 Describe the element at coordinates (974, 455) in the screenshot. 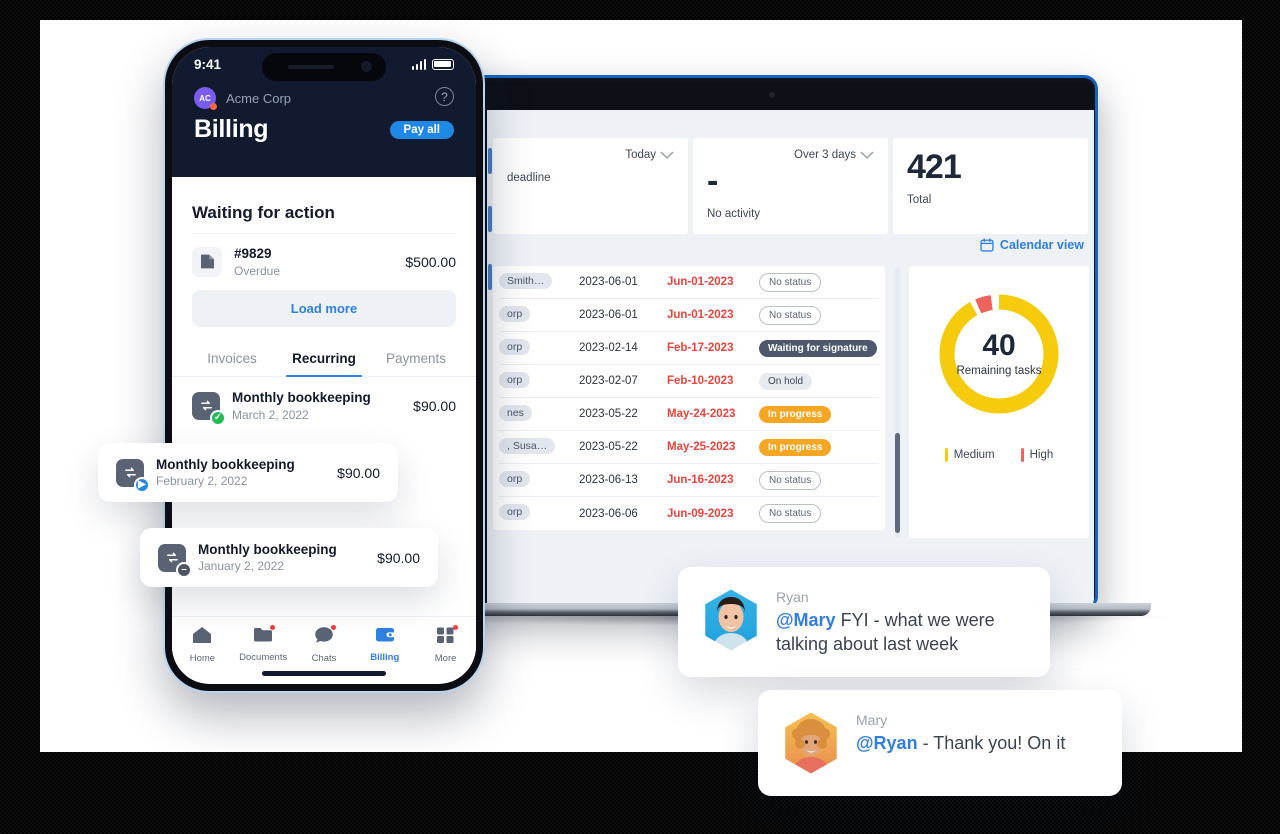

I see `legend-label: Medium` at that location.